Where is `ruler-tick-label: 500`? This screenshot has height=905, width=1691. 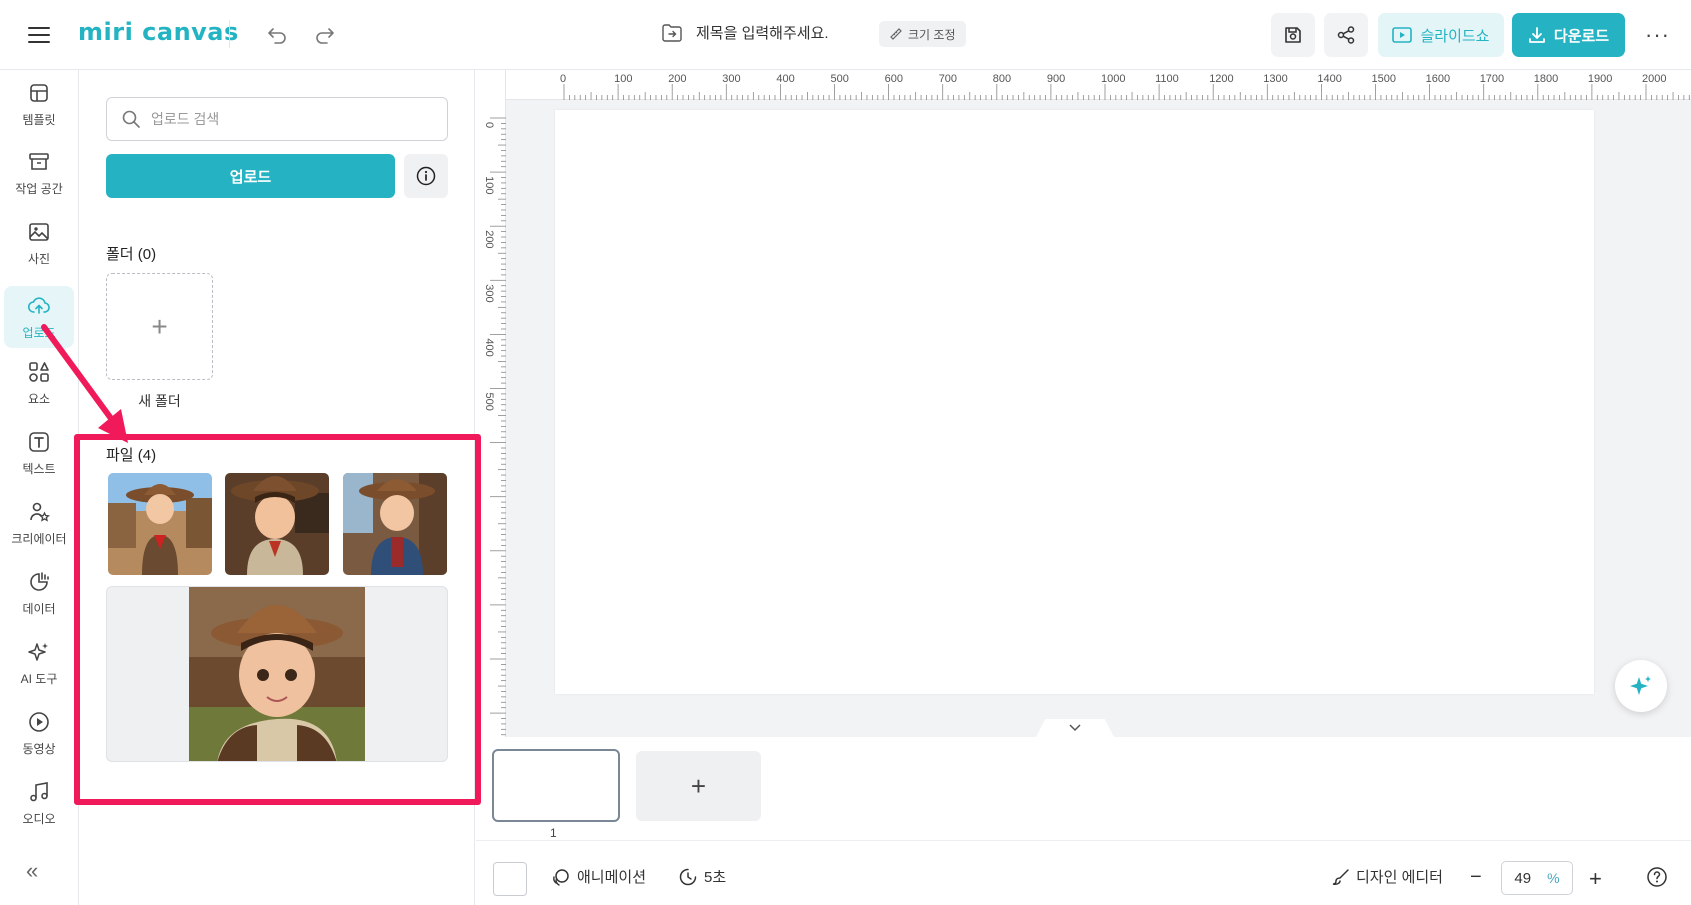 ruler-tick-label: 500 is located at coordinates (489, 402).